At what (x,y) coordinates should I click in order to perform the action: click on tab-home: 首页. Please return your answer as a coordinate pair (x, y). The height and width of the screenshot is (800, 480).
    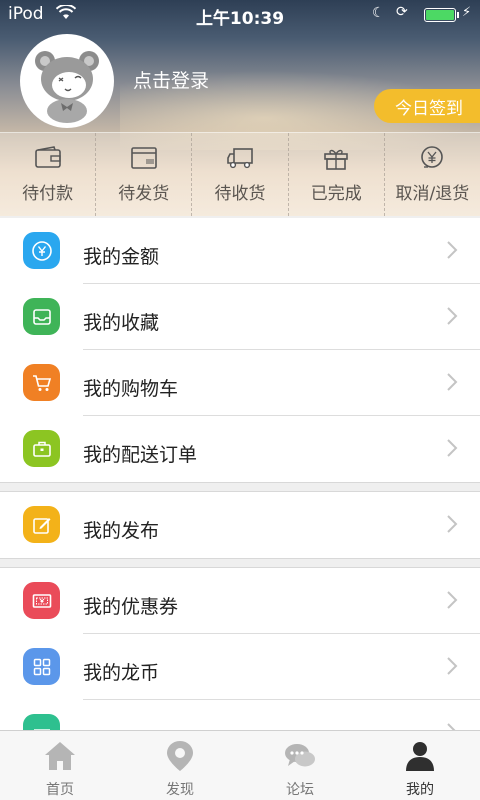
    Looking at the image, I should click on (60, 765).